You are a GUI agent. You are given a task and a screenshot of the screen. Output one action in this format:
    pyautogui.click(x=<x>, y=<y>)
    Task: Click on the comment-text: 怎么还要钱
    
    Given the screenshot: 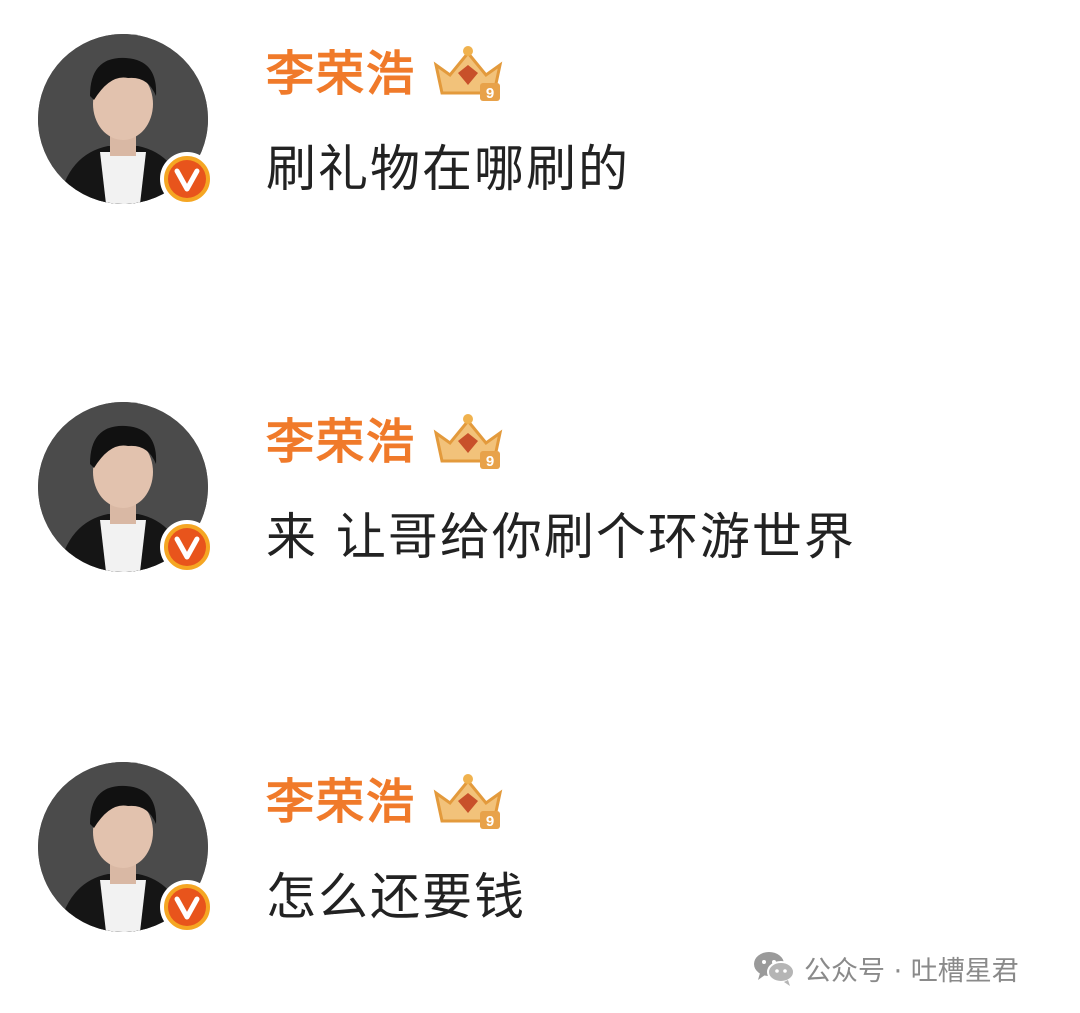 What is the action you would take?
    pyautogui.click(x=396, y=897)
    